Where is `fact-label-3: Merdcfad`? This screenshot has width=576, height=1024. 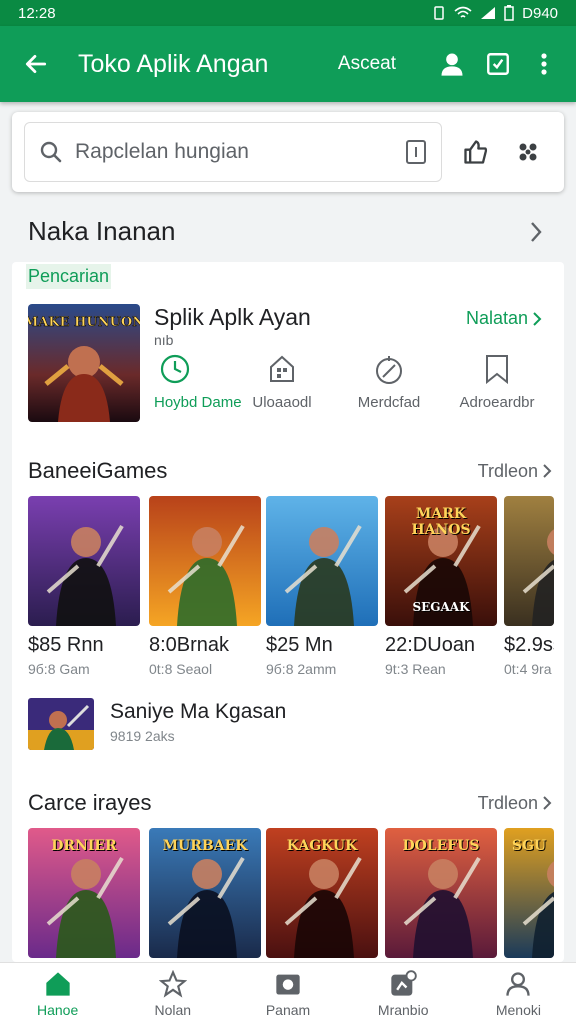
fact-label-3: Merdcfad is located at coordinates (389, 402).